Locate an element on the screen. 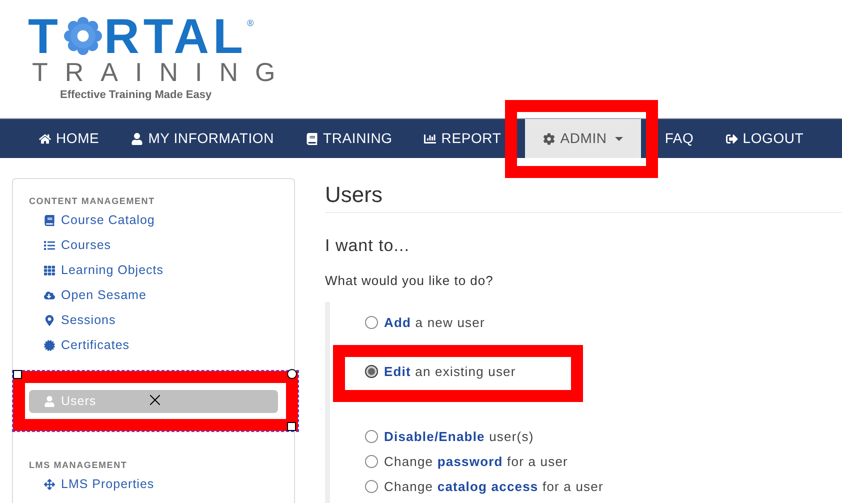 The width and height of the screenshot is (842, 503). sidebar-item: Course Catalog is located at coordinates (153, 220).